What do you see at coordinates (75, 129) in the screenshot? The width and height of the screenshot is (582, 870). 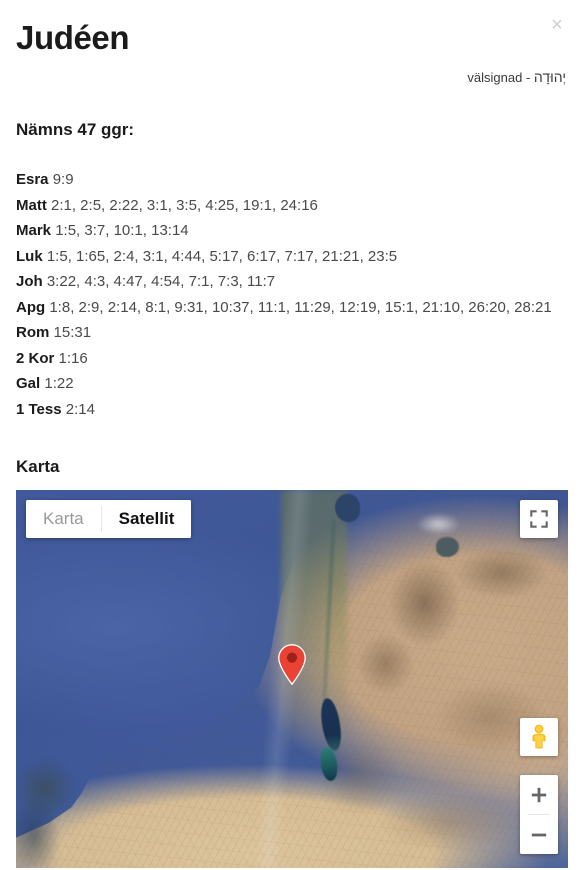 I see `mentions-heading: Nämns 47 ggr:` at bounding box center [75, 129].